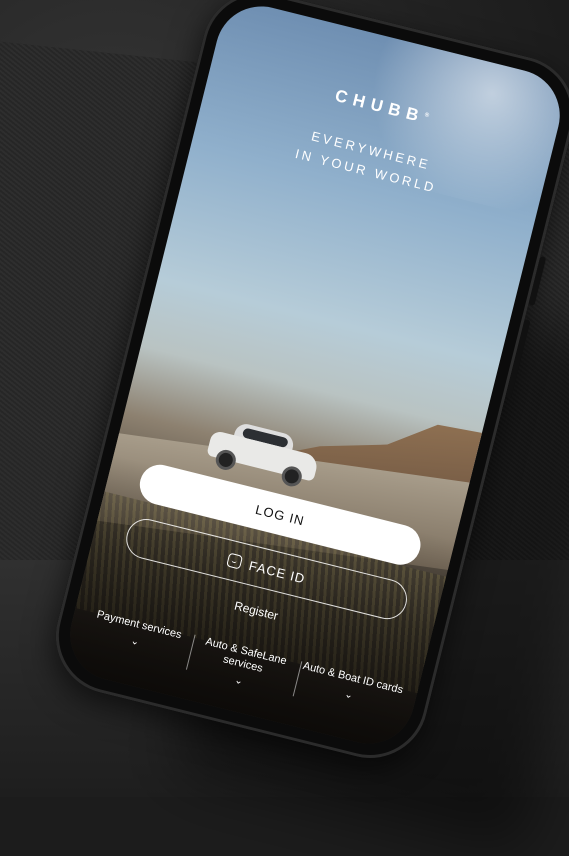 The width and height of the screenshot is (569, 856). What do you see at coordinates (426, 116) in the screenshot?
I see `registered-mark: ®` at bounding box center [426, 116].